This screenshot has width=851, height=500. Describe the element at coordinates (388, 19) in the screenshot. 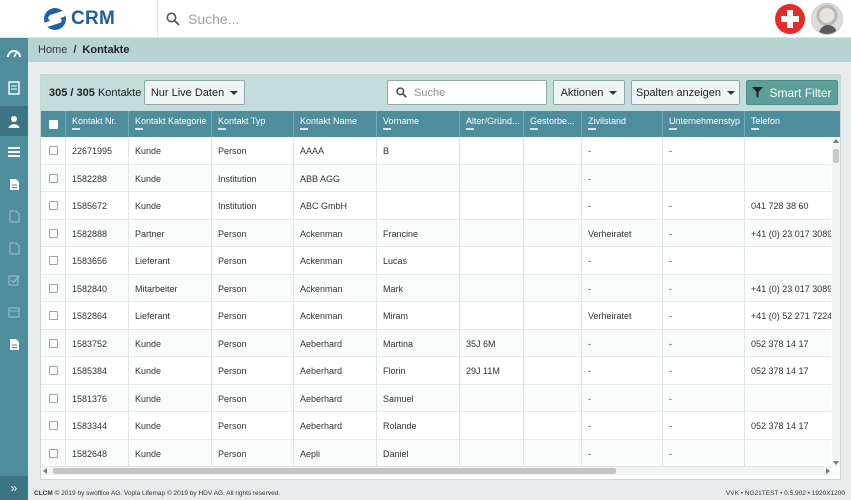

I see `global-search-input` at that location.